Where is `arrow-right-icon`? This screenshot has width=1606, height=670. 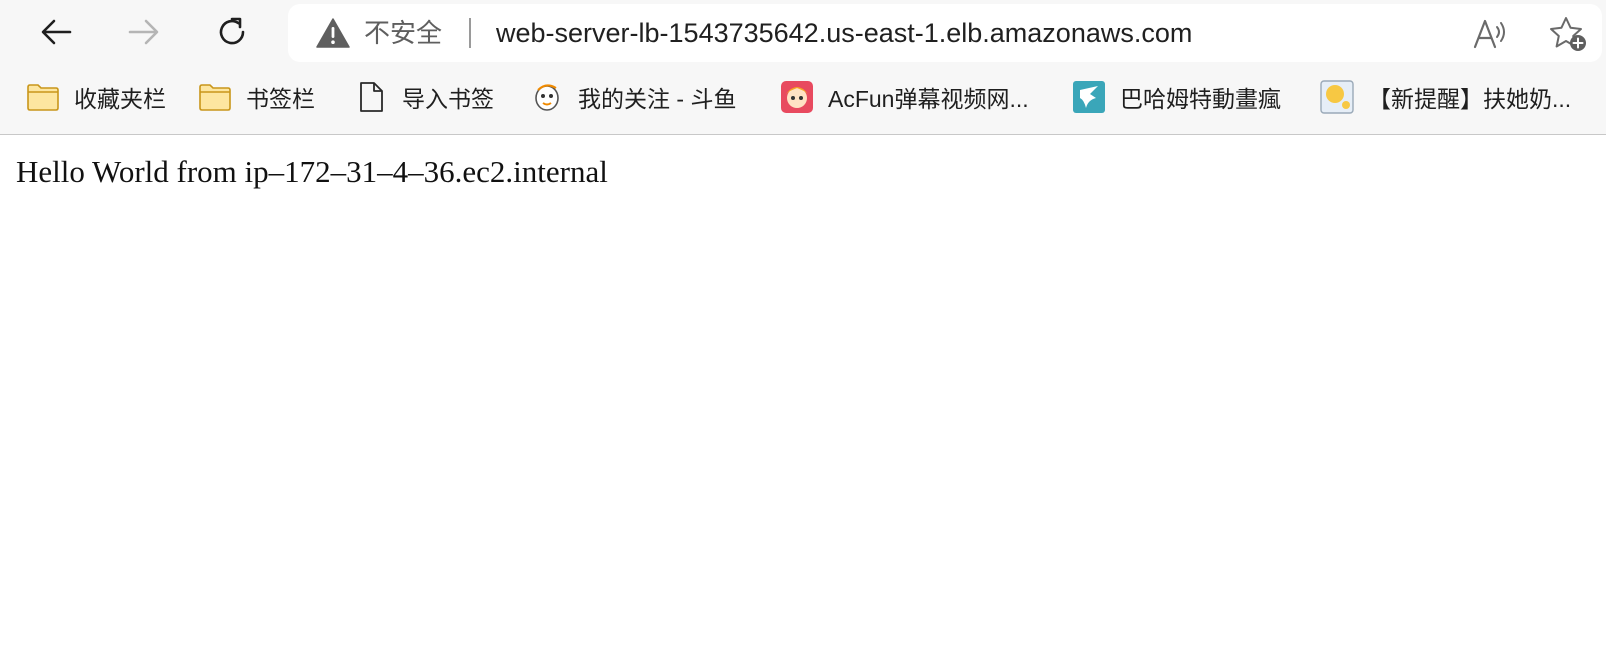 arrow-right-icon is located at coordinates (143, 32).